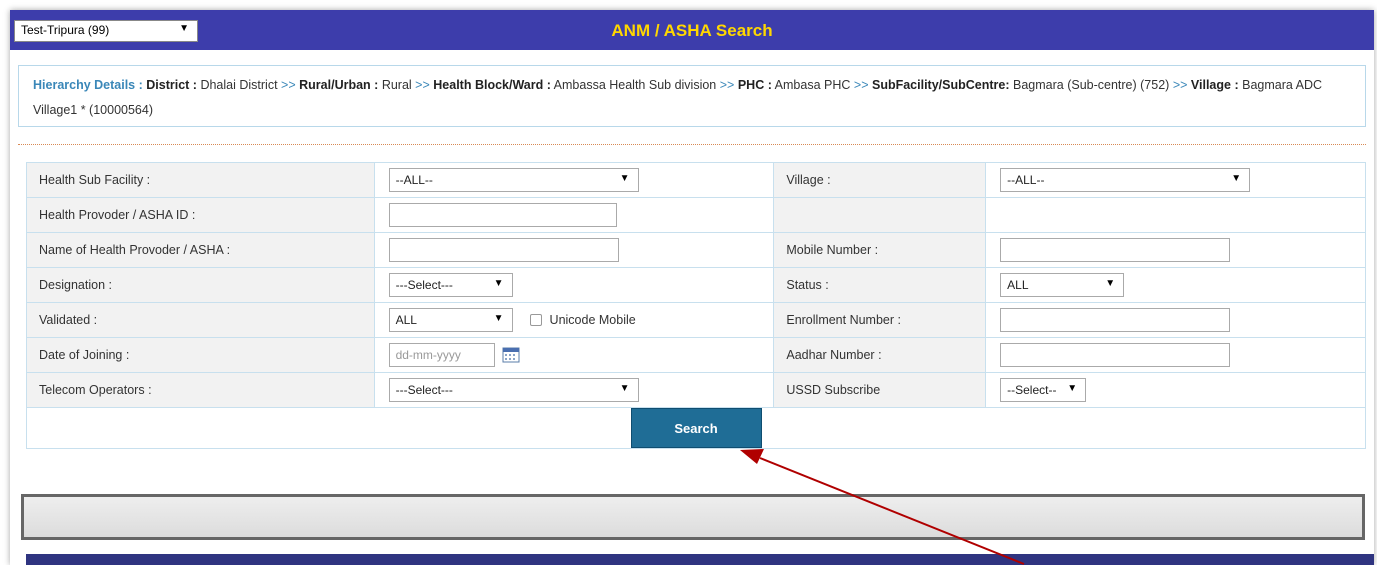 The image size is (1377, 565). What do you see at coordinates (424, 390) in the screenshot?
I see `telecom-operators-value: ---Select---` at bounding box center [424, 390].